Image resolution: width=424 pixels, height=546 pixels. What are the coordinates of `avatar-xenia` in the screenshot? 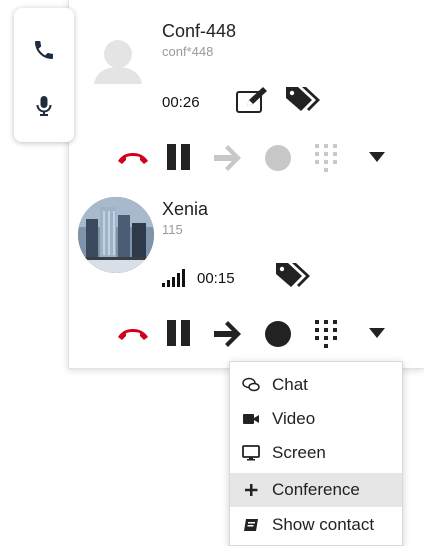 It's located at (116, 235).